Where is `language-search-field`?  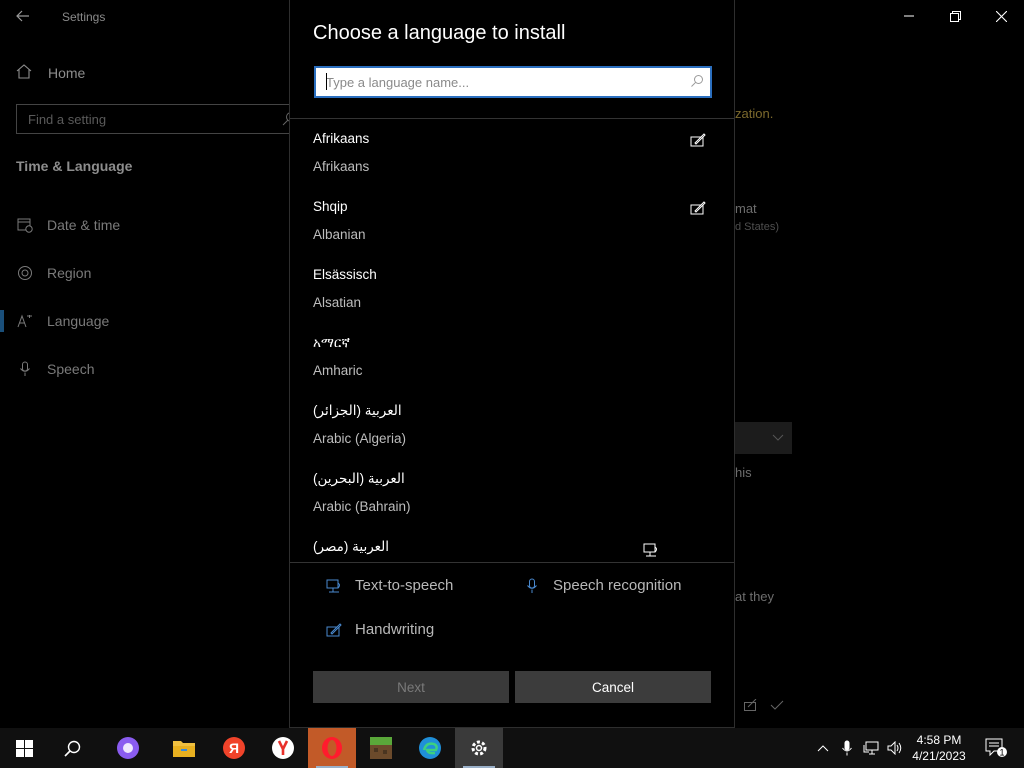
language-search-field is located at coordinates (513, 82).